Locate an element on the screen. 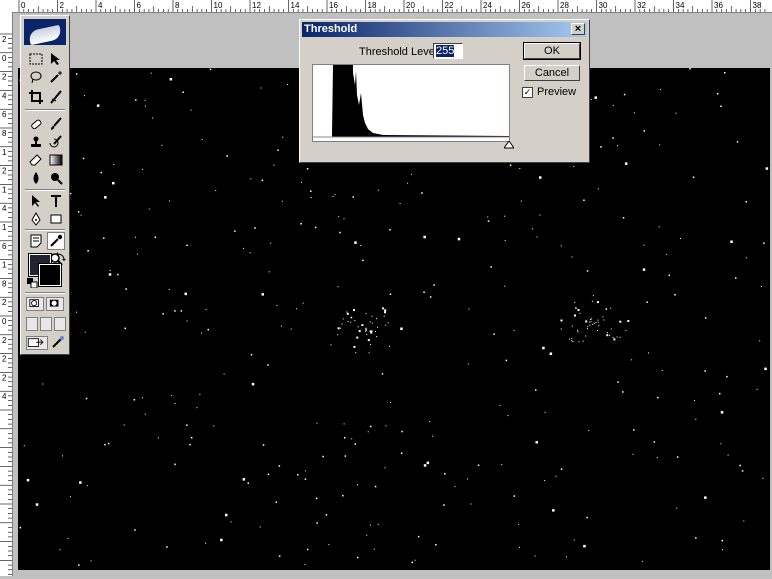 Image resolution: width=772 pixels, height=579 pixels. dialog-titlebar: Threshold × is located at coordinates (444, 29).